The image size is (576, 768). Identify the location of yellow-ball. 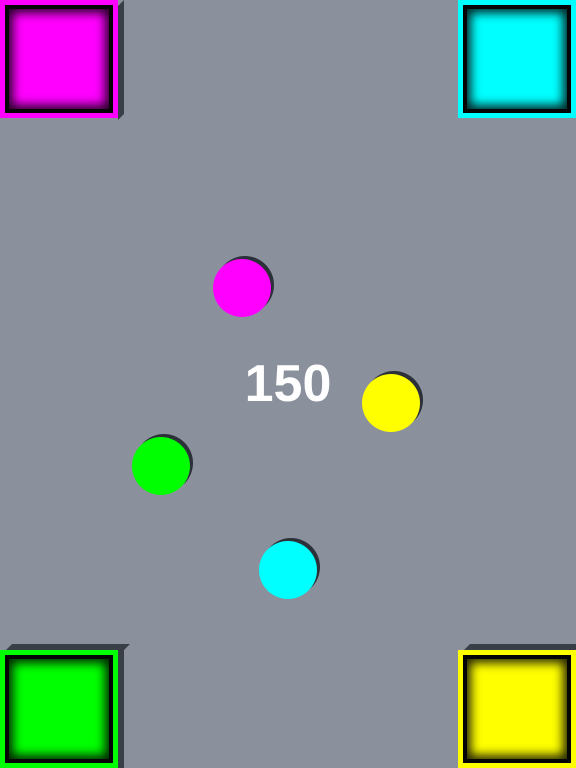
(392, 401).